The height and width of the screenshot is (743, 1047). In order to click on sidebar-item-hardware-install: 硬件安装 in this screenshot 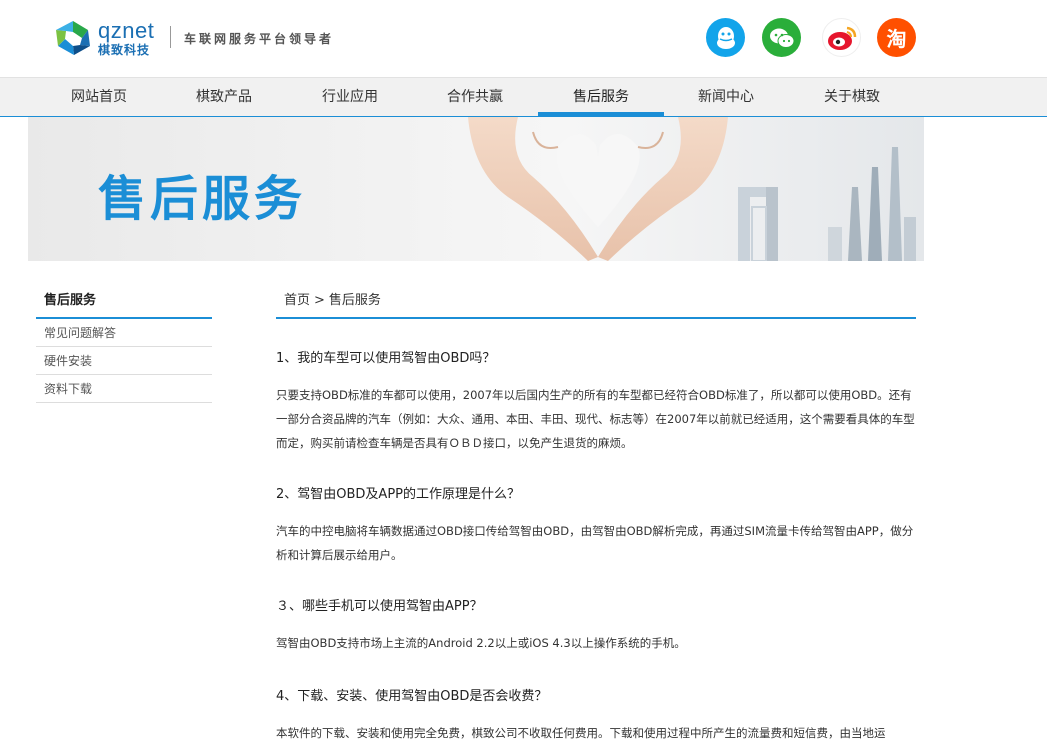, I will do `click(124, 361)`.